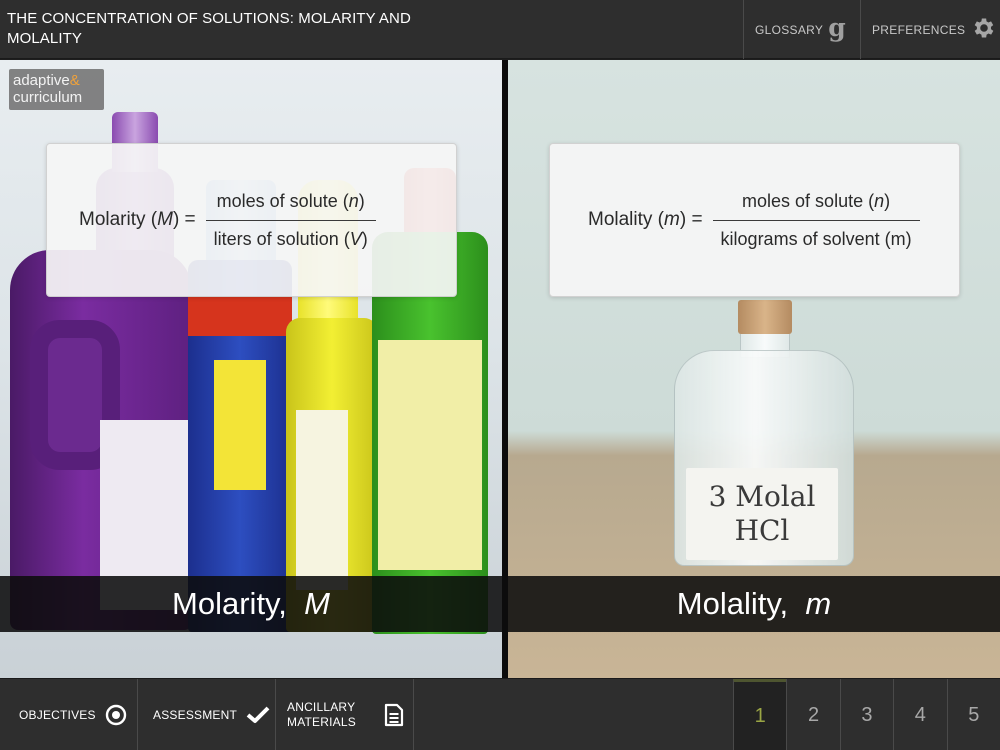  What do you see at coordinates (765, 317) in the screenshot?
I see `flask-cork` at bounding box center [765, 317].